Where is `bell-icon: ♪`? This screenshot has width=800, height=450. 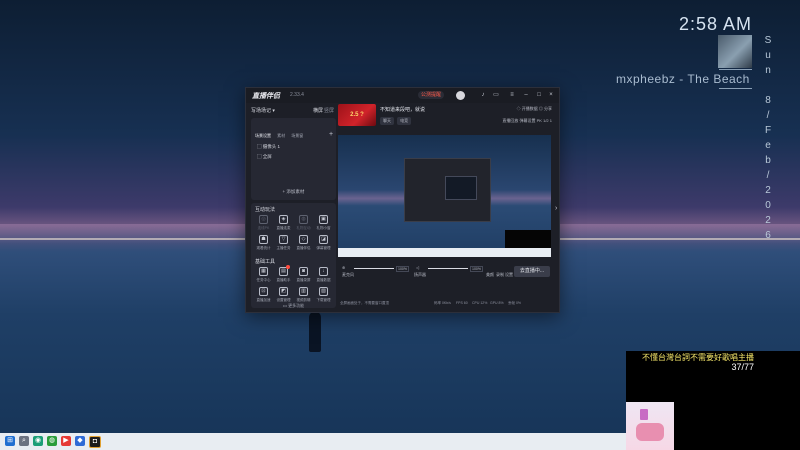
bell-icon: ♪ is located at coordinates (483, 95).